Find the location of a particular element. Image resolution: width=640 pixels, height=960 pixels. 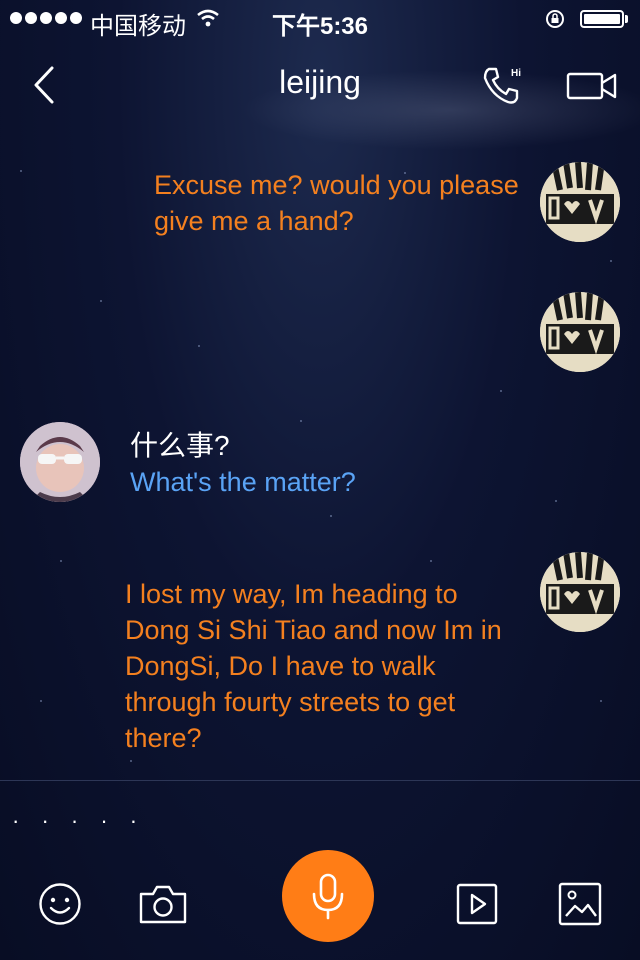

typing-indicator: · · · · · is located at coordinates (79, 820).